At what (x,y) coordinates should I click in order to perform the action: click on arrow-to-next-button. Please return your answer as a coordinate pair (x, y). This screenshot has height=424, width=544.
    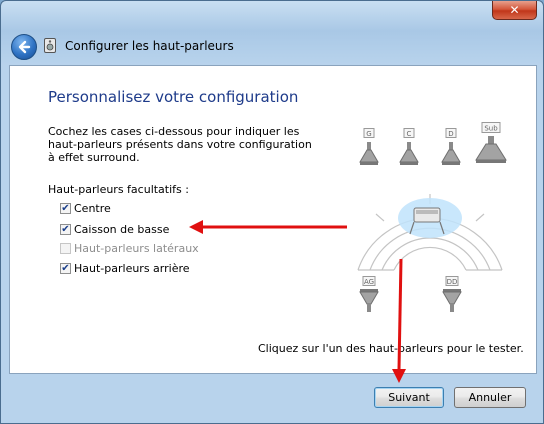
    Looking at the image, I should click on (399, 320).